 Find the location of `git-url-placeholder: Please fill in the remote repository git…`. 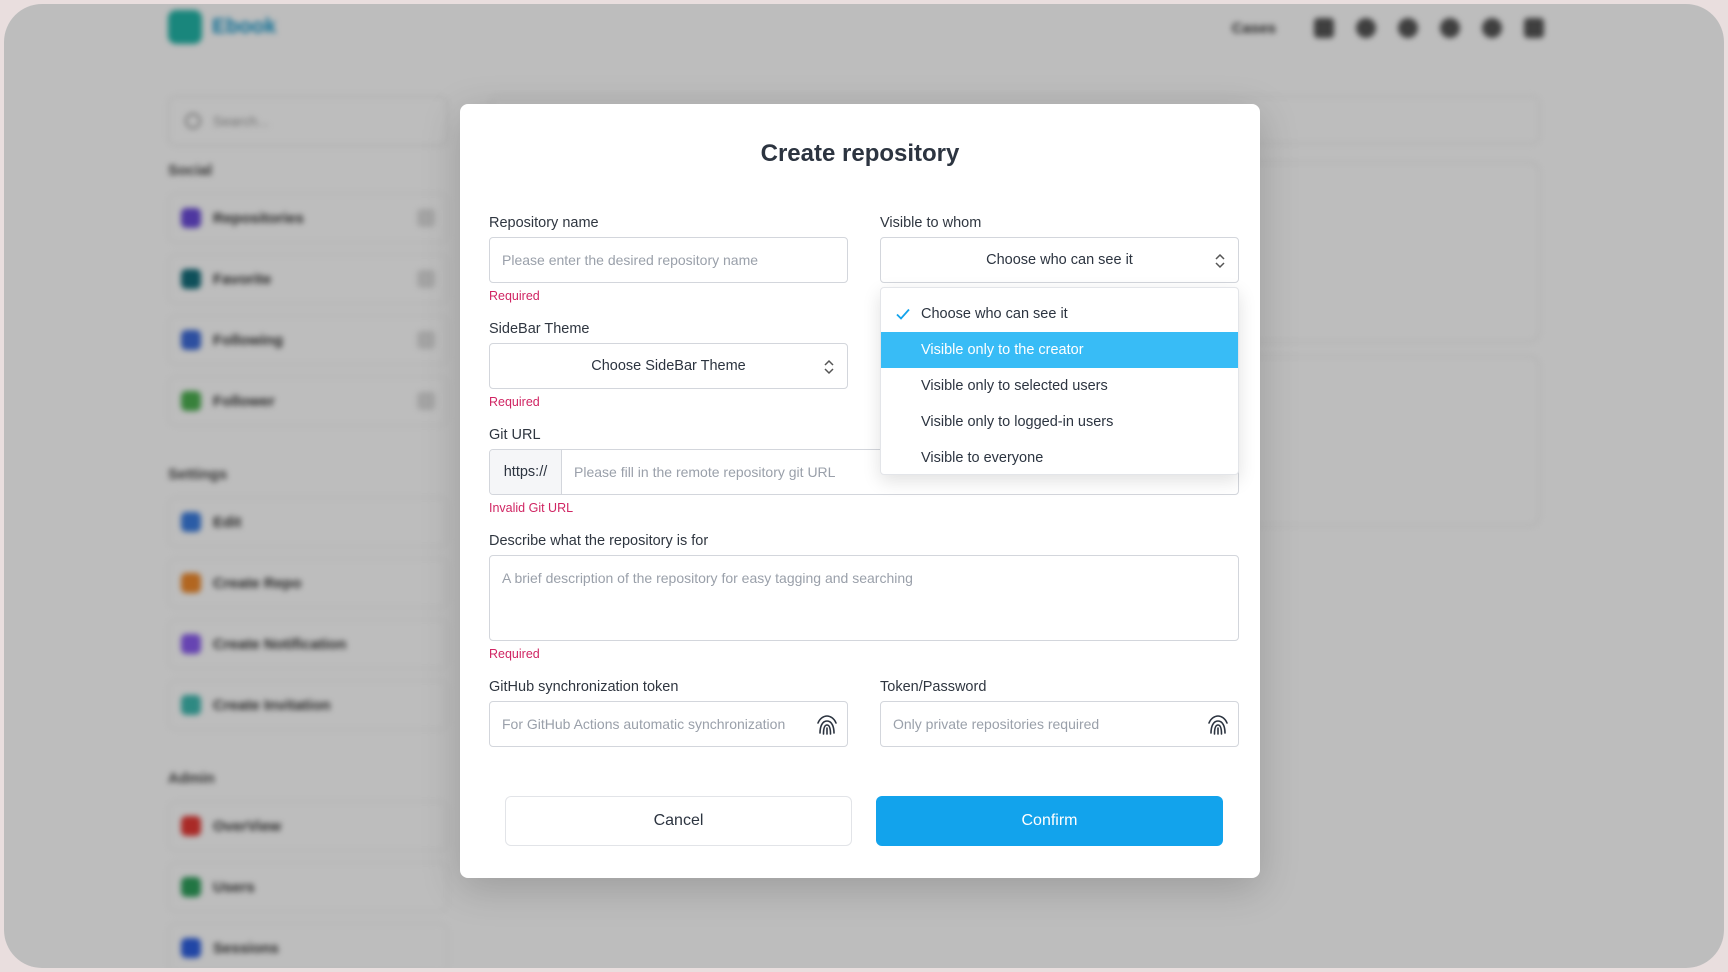

git-url-placeholder: Please fill in the remote repository git… is located at coordinates (705, 472).